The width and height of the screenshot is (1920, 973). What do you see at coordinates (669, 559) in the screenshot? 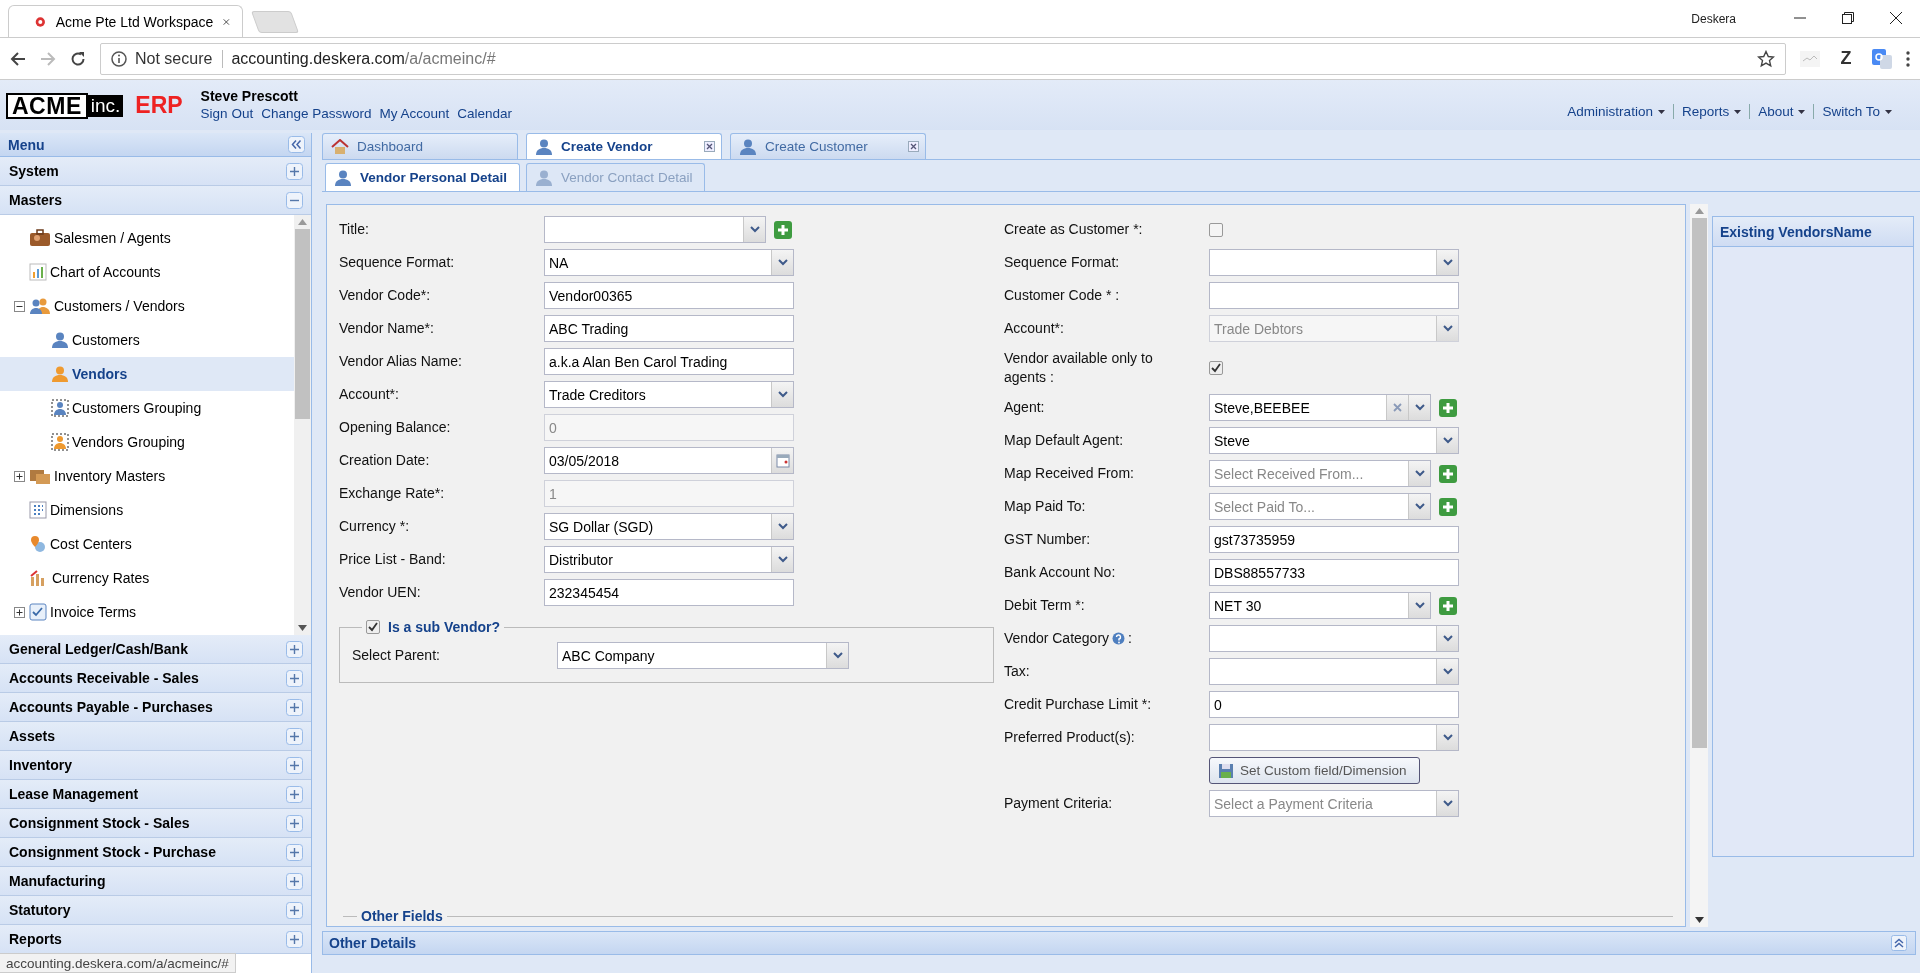
I see `dropdown-field: Distributor` at bounding box center [669, 559].